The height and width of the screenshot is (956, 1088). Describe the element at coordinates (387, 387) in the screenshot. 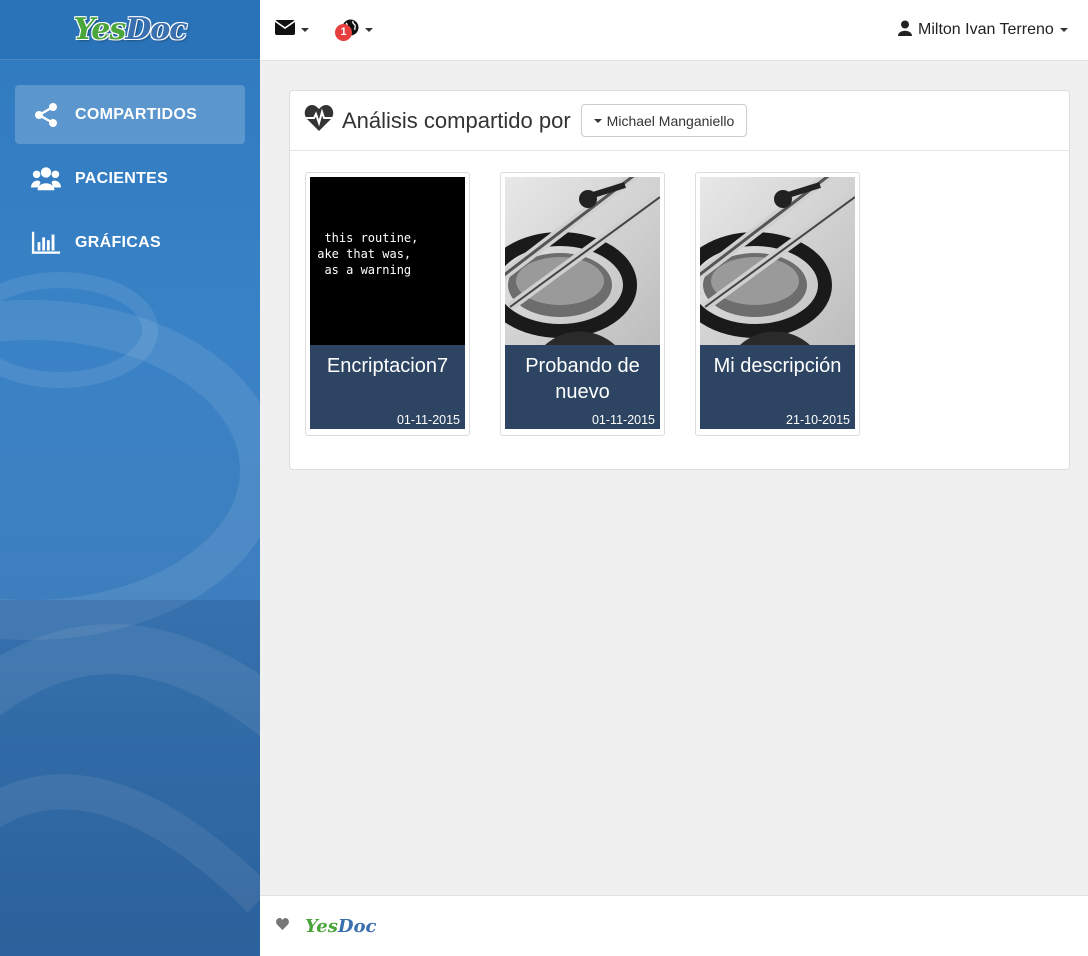

I see `card-caption: Encriptacion7 01-11-2015` at that location.